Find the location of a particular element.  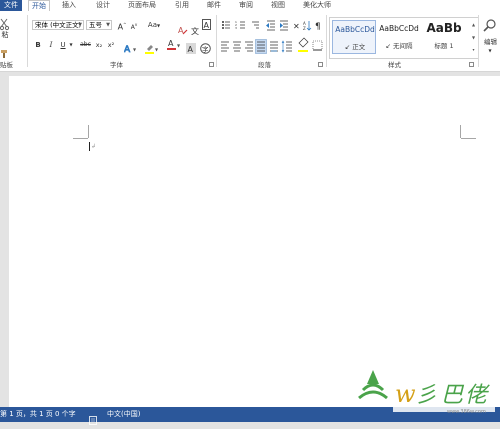

change-case-button: Aa▼ is located at coordinates (154, 25).